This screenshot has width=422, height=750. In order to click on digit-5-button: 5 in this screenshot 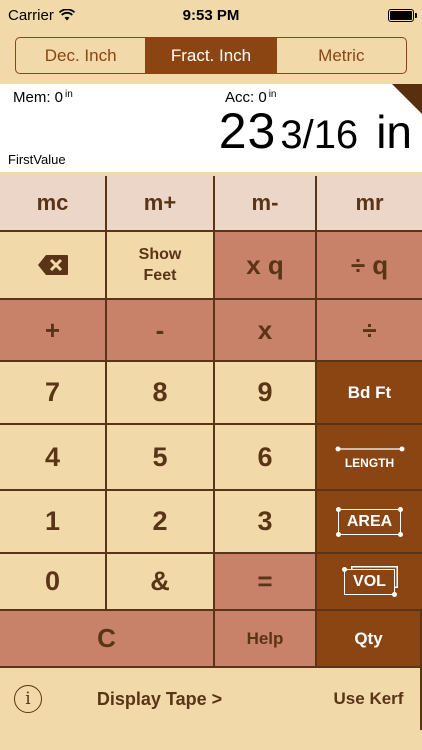, I will do `click(161, 458)`.